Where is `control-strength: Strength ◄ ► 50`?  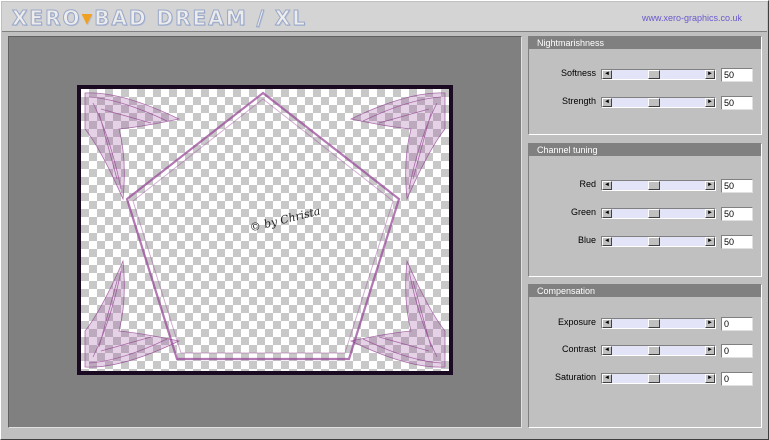 control-strength: Strength ◄ ► 50 is located at coordinates (645, 102).